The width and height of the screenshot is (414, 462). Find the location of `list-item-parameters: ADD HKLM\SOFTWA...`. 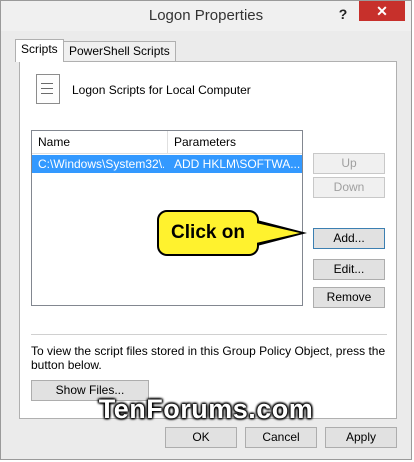

list-item-parameters: ADD HKLM\SOFTWA... is located at coordinates (237, 164).